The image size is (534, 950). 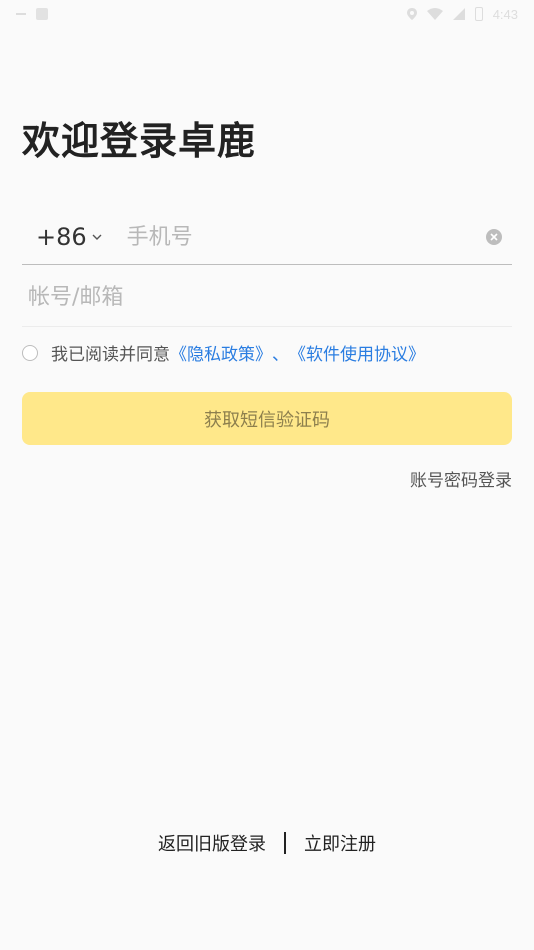 What do you see at coordinates (21, 14) in the screenshot?
I see `minus-icon` at bounding box center [21, 14].